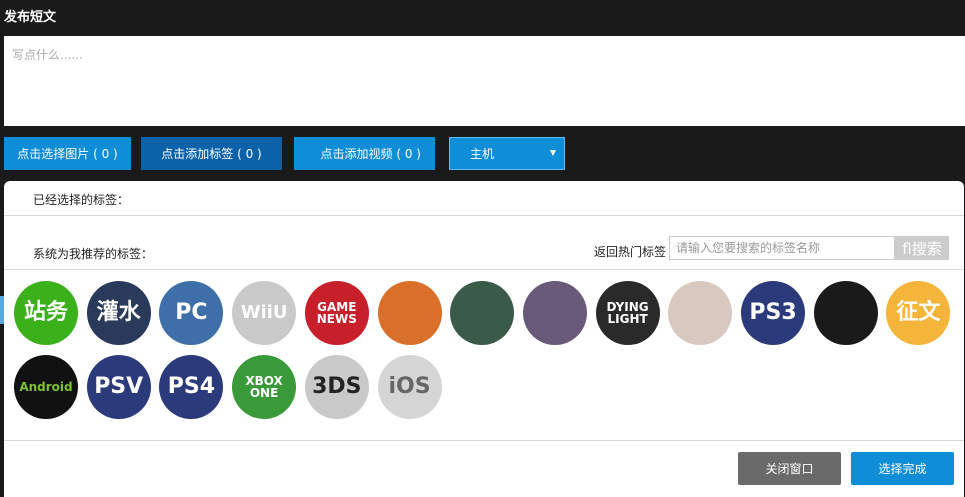 The height and width of the screenshot is (497, 965). I want to click on hot-tags-link: 返回热门标签, so click(630, 251).